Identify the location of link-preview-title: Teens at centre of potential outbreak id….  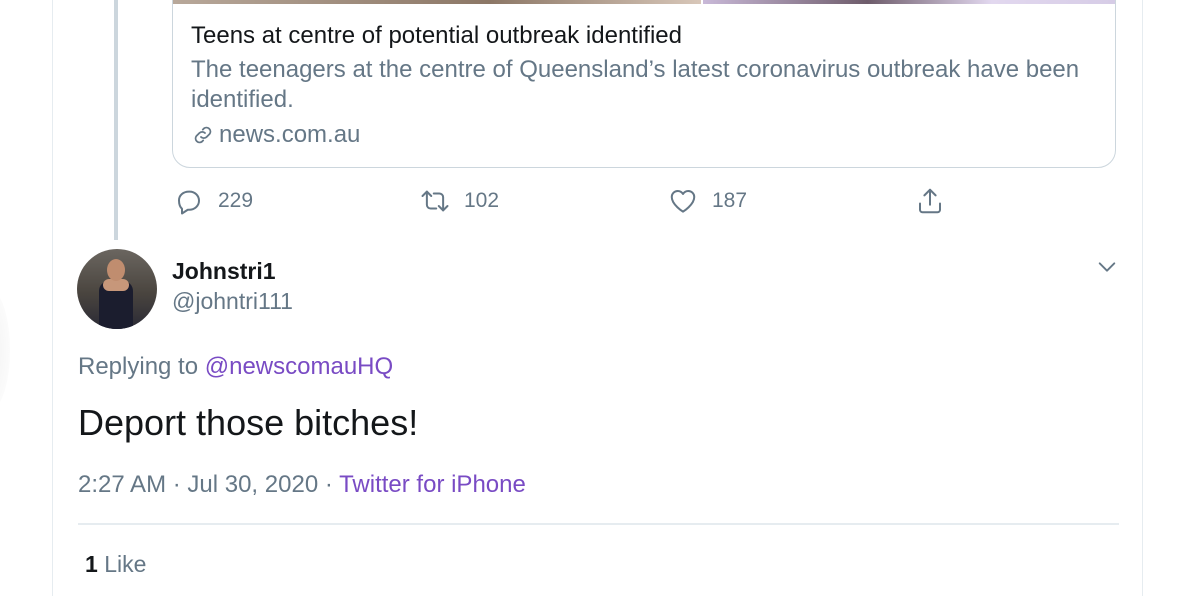
(436, 35).